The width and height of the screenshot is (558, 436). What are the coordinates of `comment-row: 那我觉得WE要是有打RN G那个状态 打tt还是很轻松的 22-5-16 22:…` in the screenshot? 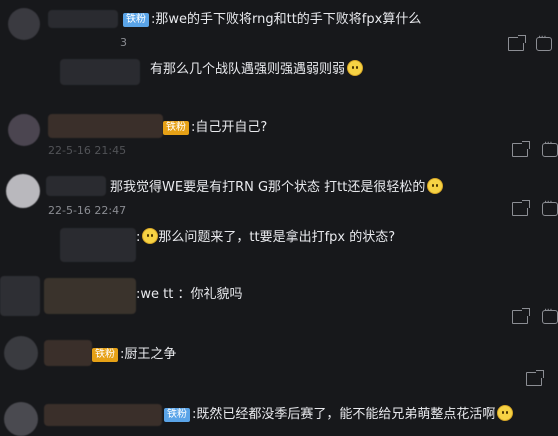 It's located at (279, 196).